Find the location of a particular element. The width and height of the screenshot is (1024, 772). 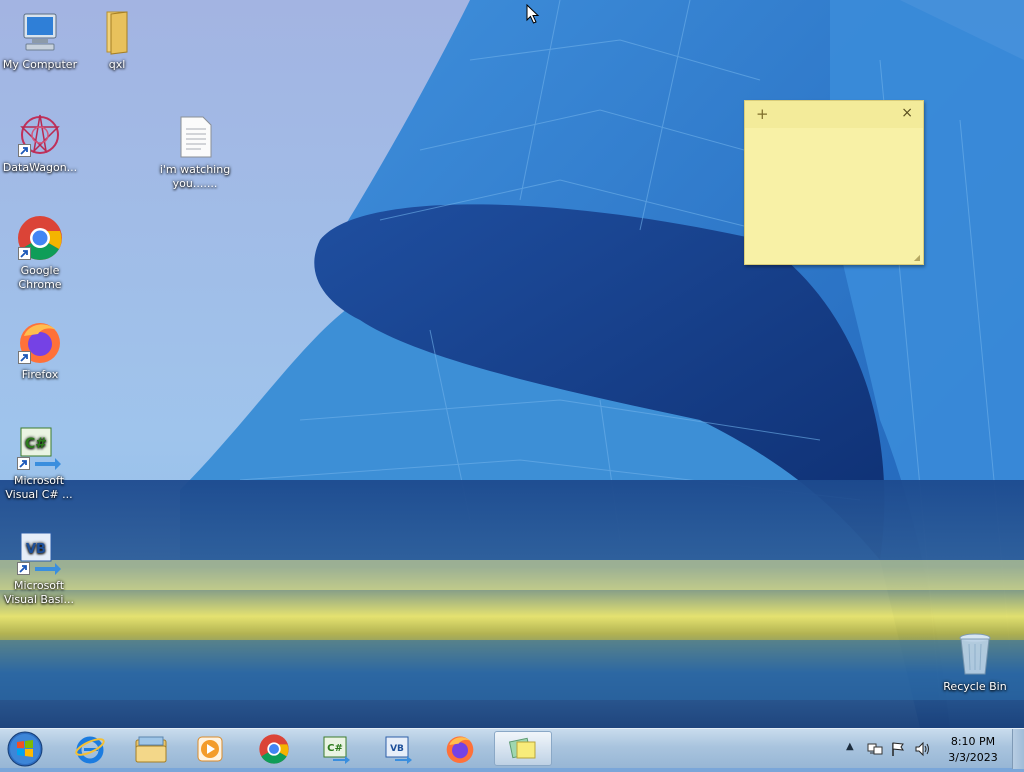

taskbar-internet-explorer is located at coordinates (90, 748).